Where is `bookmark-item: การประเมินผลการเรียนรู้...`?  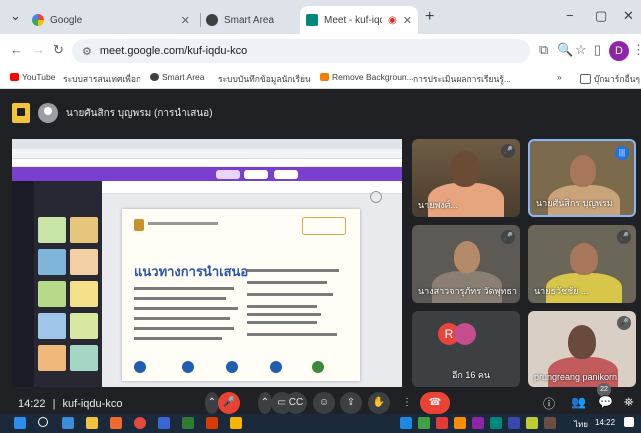 bookmark-item: การประเมินผลการเรียนรู้... is located at coordinates (460, 79).